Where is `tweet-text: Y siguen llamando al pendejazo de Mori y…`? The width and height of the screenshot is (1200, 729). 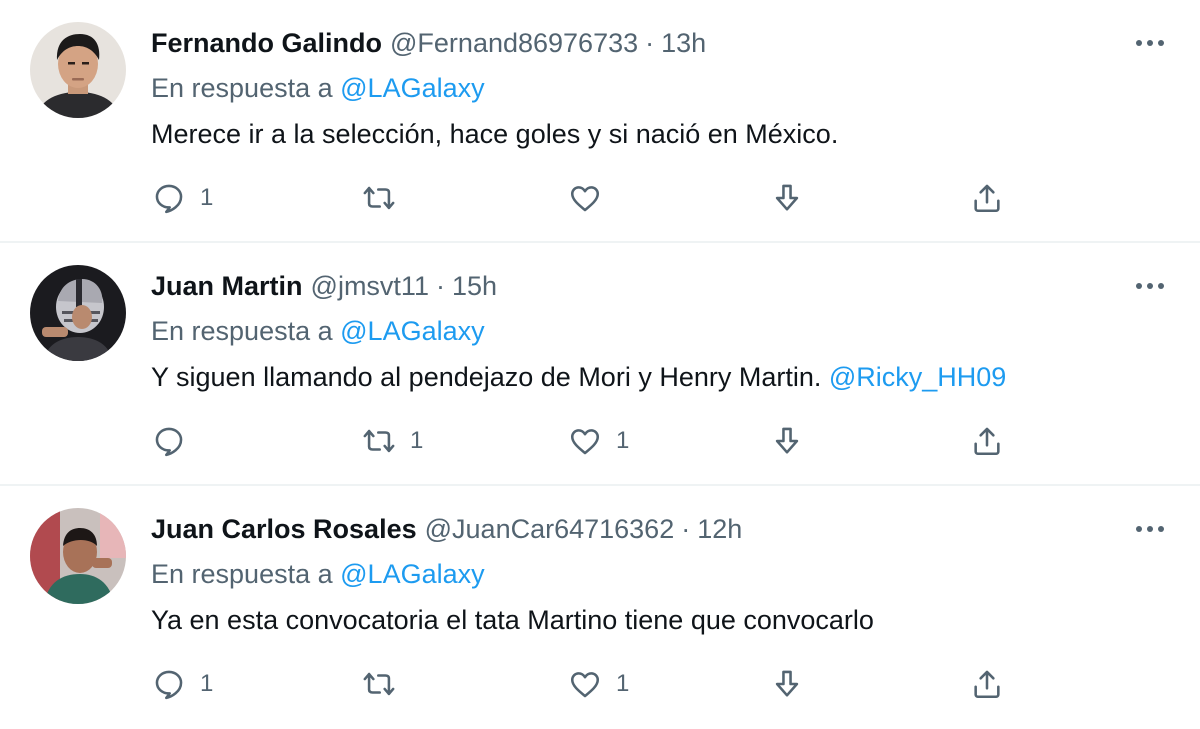
tweet-text: Y siguen llamando al pendejazo de Mori y… is located at coordinates (578, 377).